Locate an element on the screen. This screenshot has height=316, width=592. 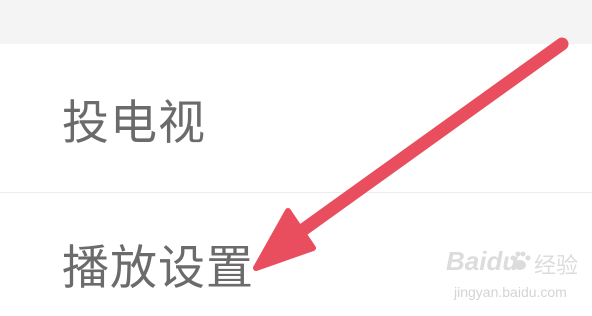
top-gray-strip is located at coordinates (296, 22).